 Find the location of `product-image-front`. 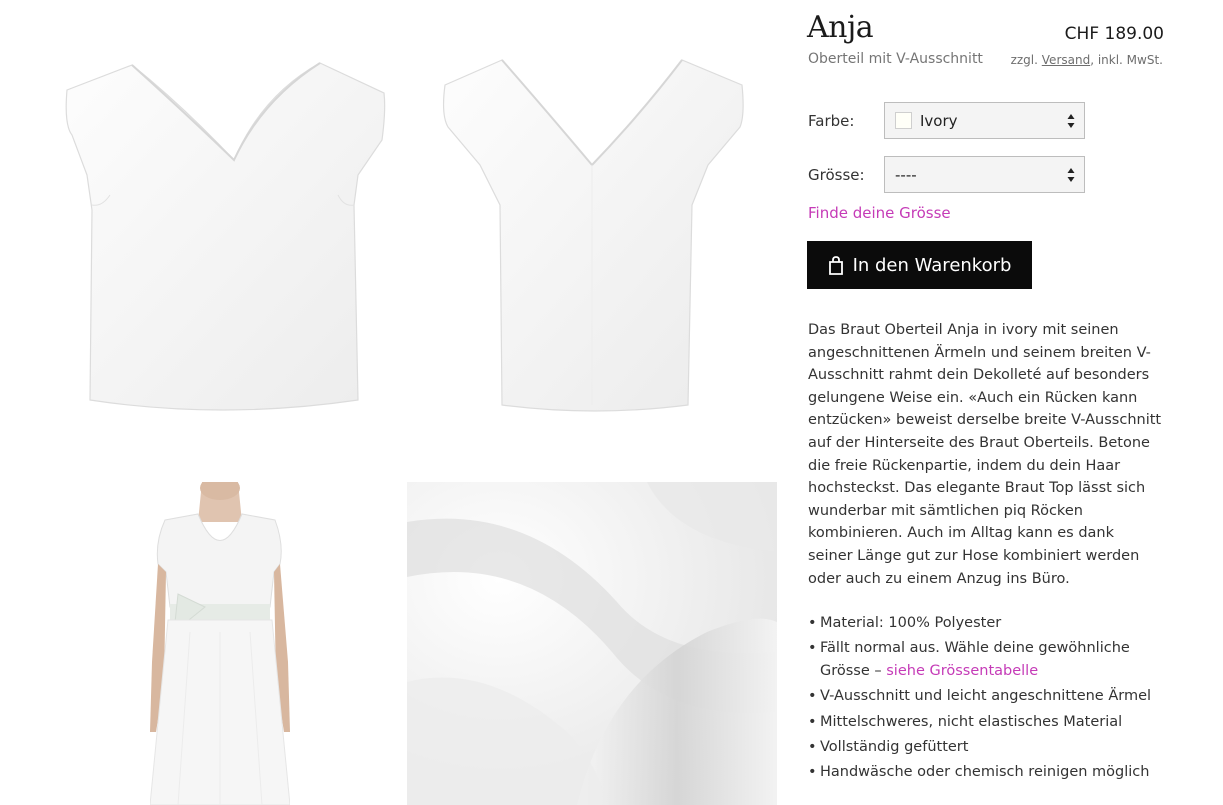

product-image-front is located at coordinates (225, 239).